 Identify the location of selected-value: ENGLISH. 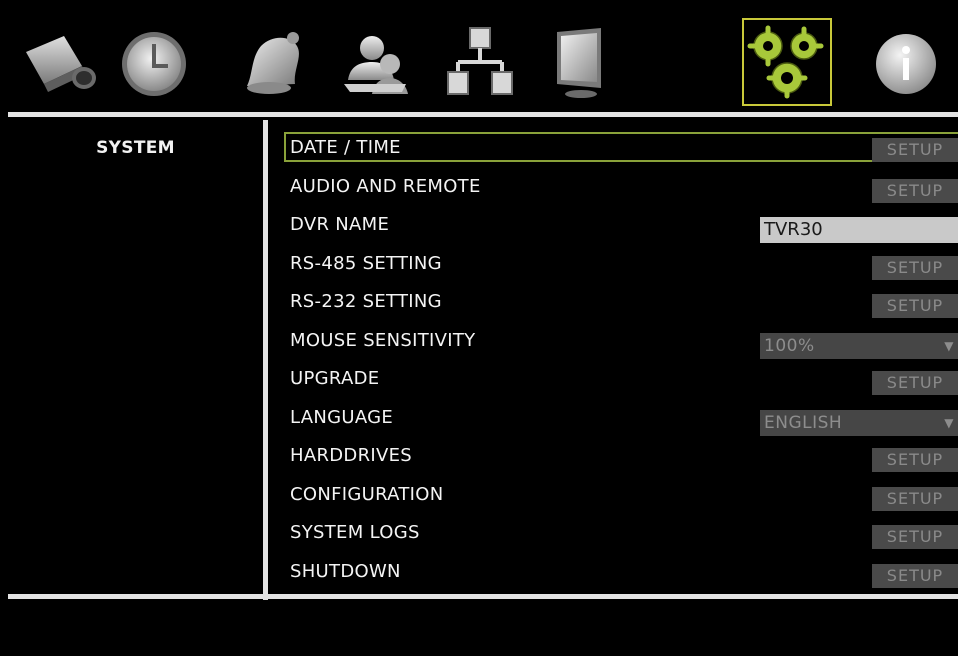
(803, 422).